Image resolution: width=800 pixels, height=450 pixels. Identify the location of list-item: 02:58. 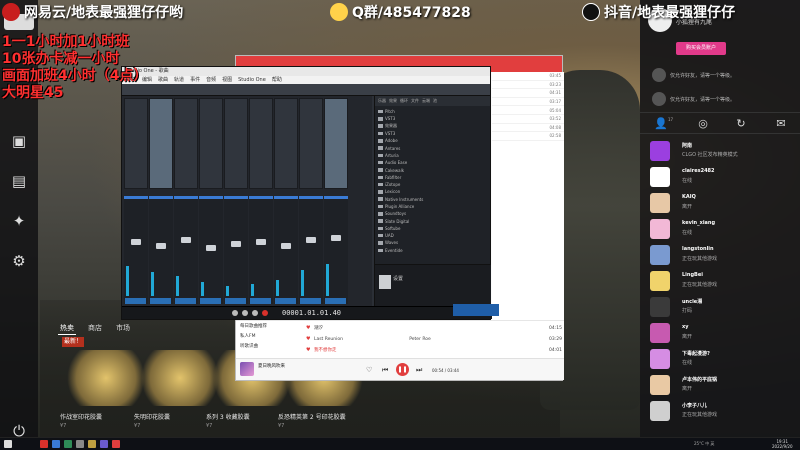
(528, 136).